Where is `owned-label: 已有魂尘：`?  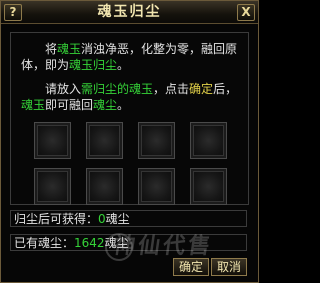
owned-label: 已有魂尘： is located at coordinates (44, 243).